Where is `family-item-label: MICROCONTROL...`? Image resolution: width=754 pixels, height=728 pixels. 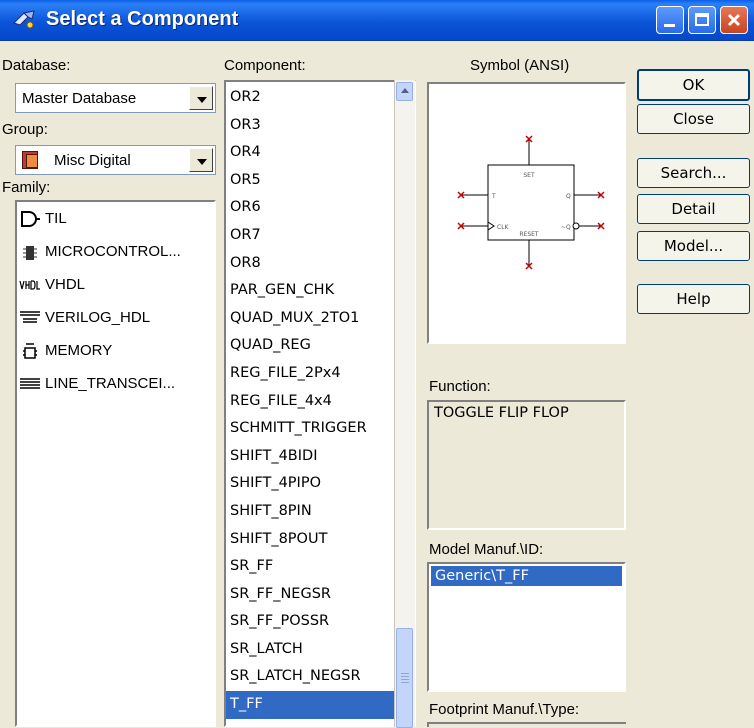 family-item-label: MICROCONTROL... is located at coordinates (113, 251).